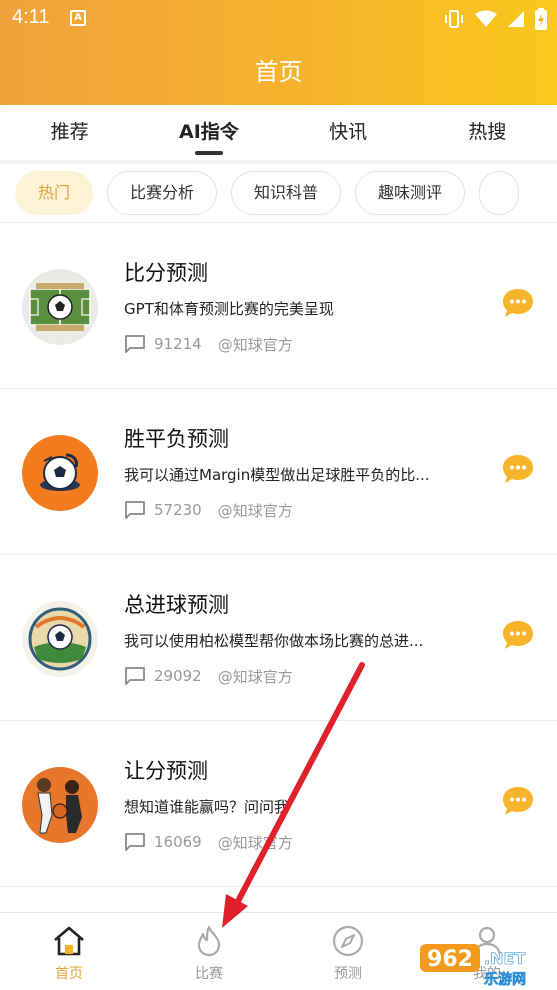 Image resolution: width=557 pixels, height=990 pixels. What do you see at coordinates (176, 439) in the screenshot?
I see `item-title: 胜平负预测` at bounding box center [176, 439].